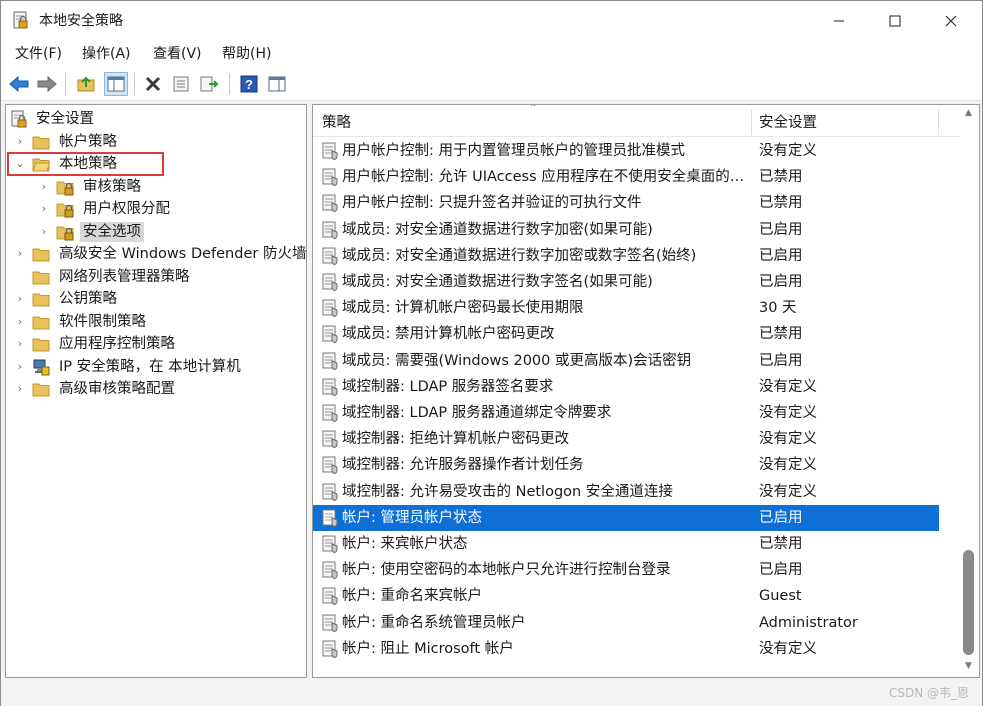 The image size is (983, 706). What do you see at coordinates (156, 344) in the screenshot?
I see `tree-item: › 应用程序控制策略` at bounding box center [156, 344].